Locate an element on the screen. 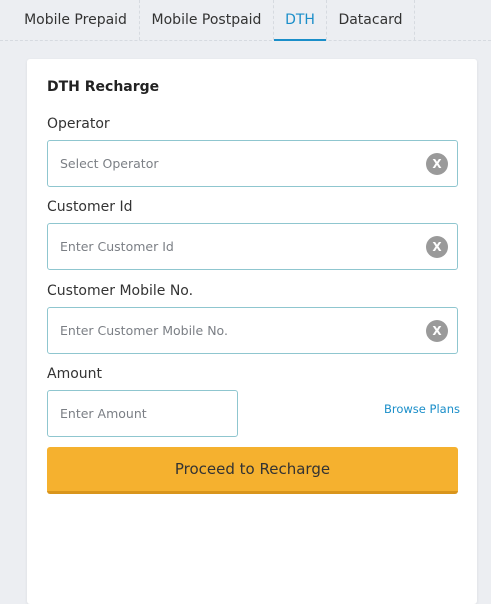  customer-mobile-placeholder: Enter Customer Mobile No. is located at coordinates (144, 330).